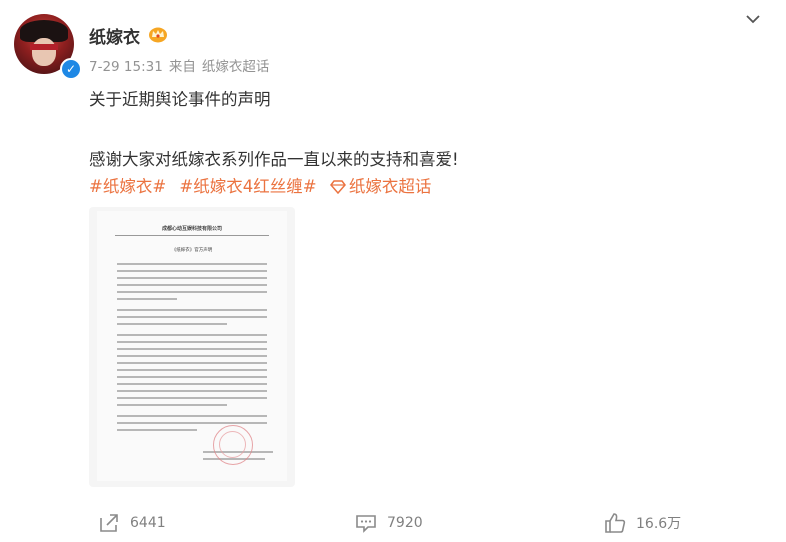 This screenshot has height=542, width=786. What do you see at coordinates (192, 235) in the screenshot?
I see `document-divider` at bounding box center [192, 235].